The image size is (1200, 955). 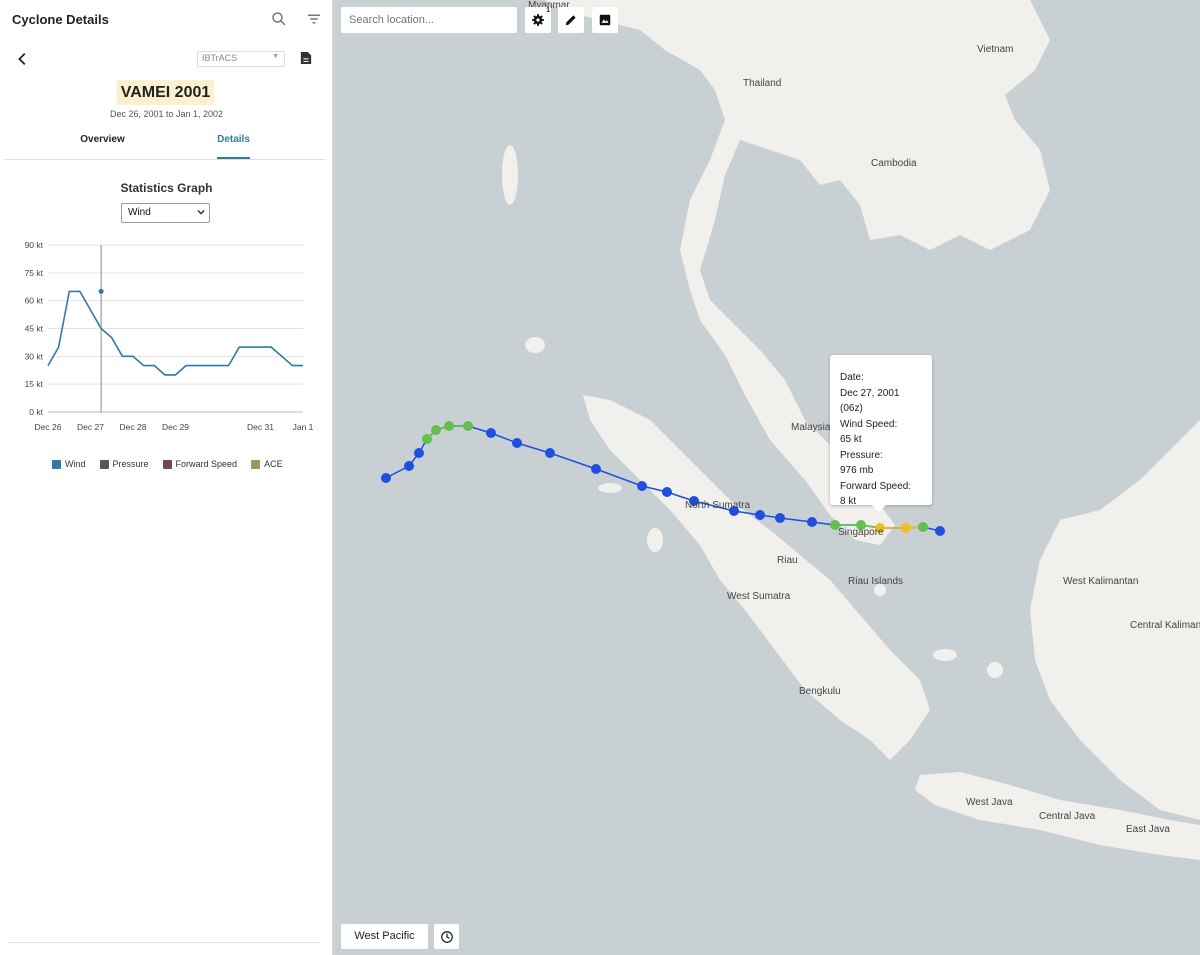 I want to click on y-tick-label: 90 kt, so click(x=34, y=245).